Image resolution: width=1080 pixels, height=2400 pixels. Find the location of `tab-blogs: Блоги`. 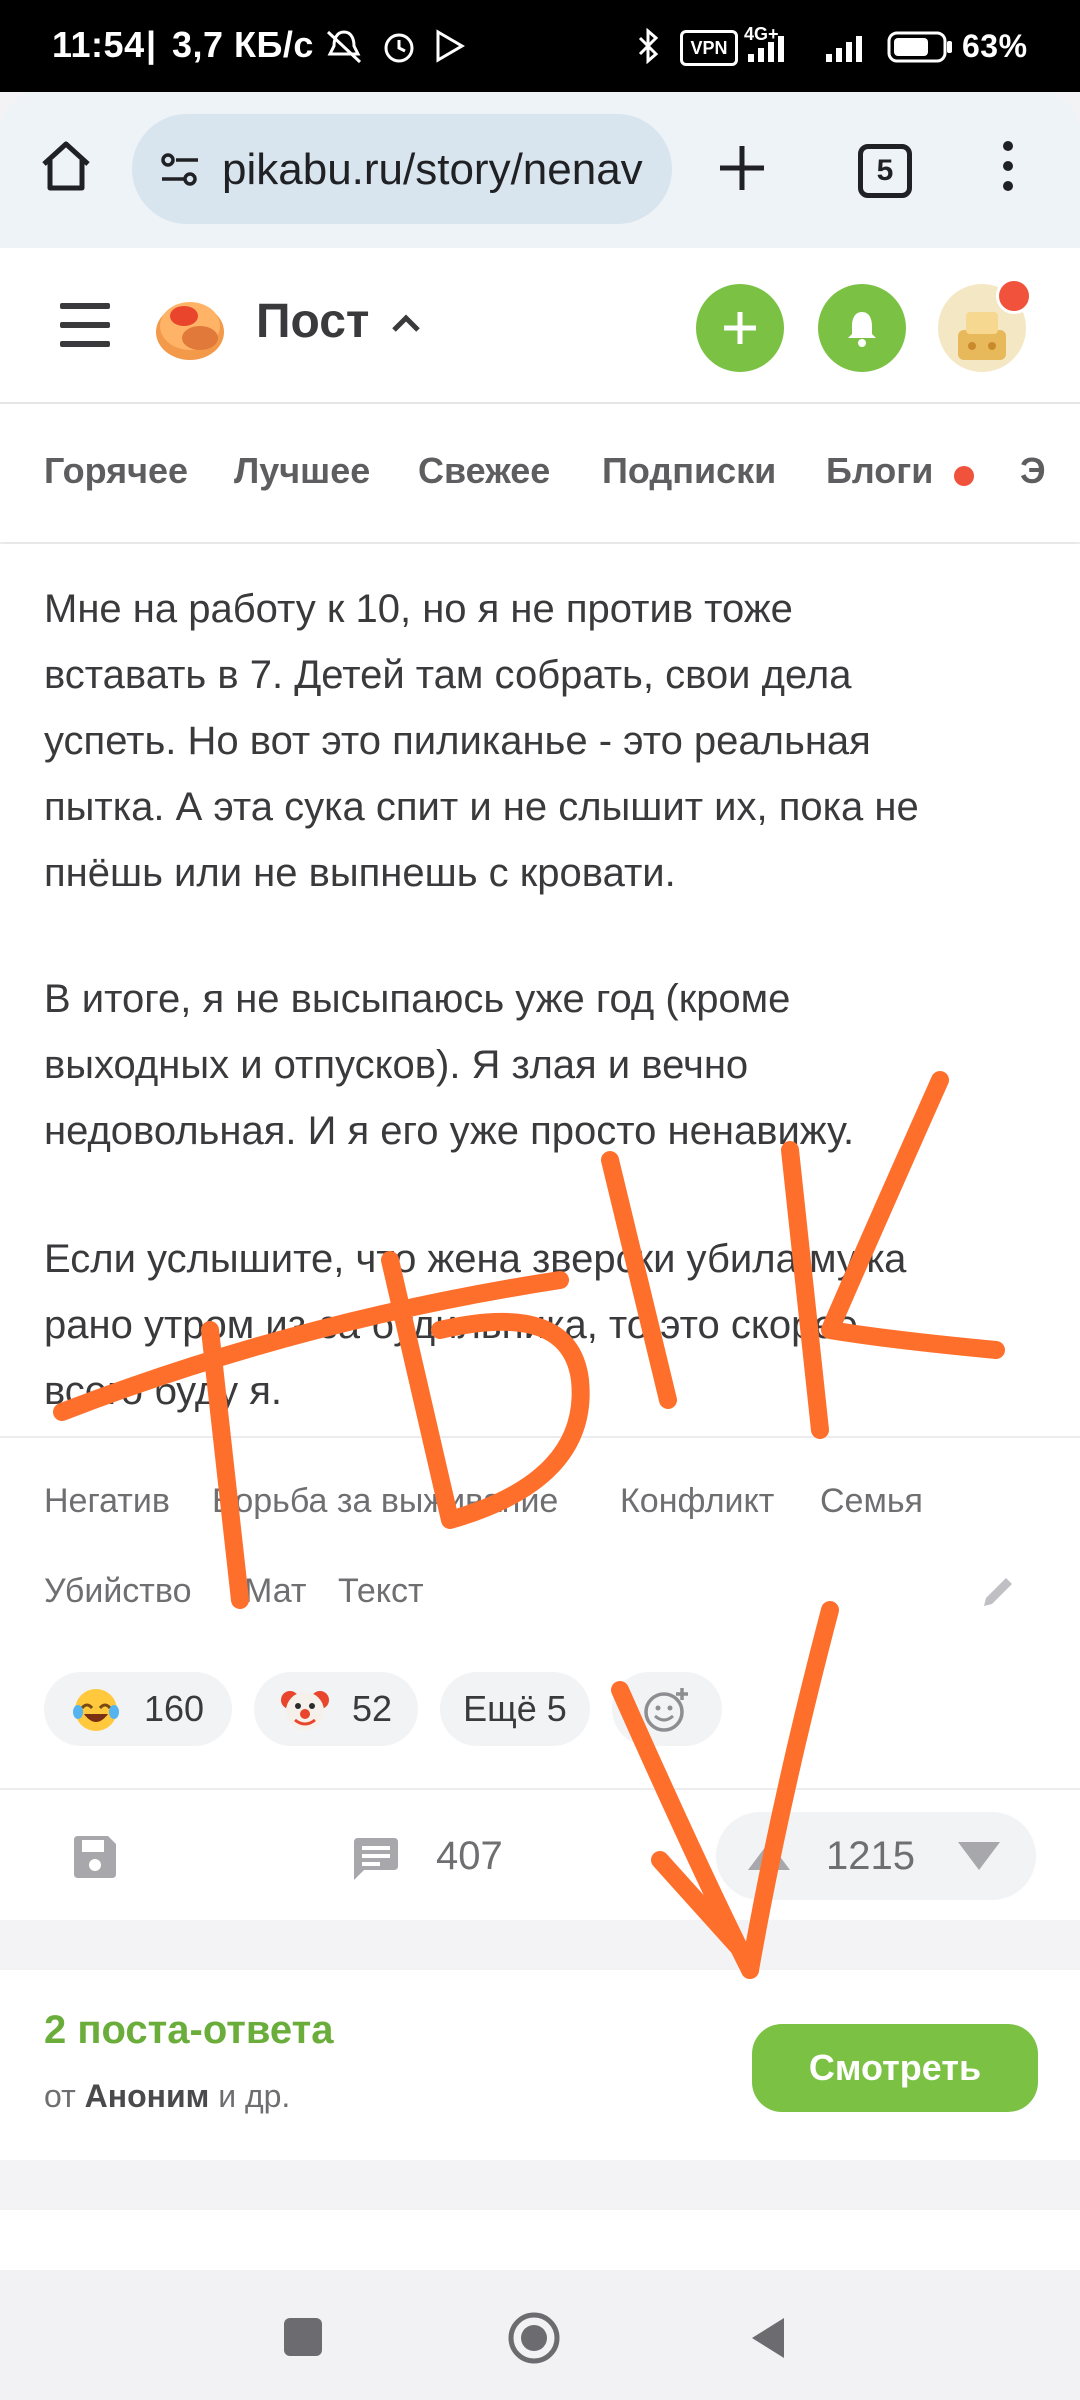

tab-blogs: Блоги is located at coordinates (879, 471).